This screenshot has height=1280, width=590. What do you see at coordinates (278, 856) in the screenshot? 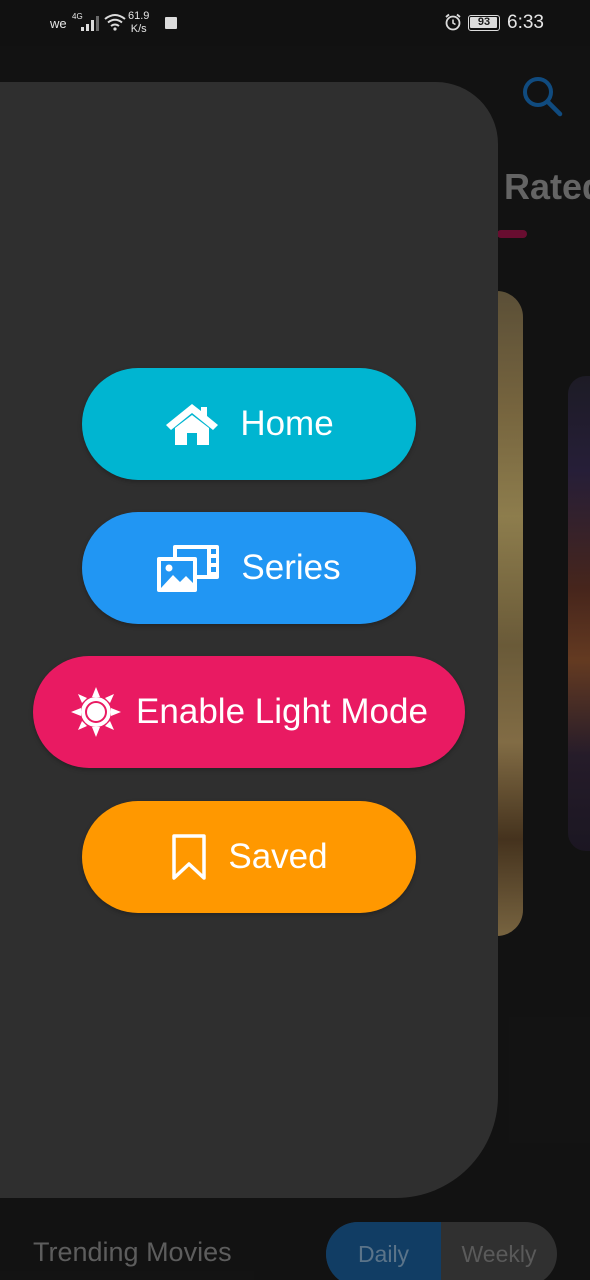
I see `saved-label: Saved` at bounding box center [278, 856].